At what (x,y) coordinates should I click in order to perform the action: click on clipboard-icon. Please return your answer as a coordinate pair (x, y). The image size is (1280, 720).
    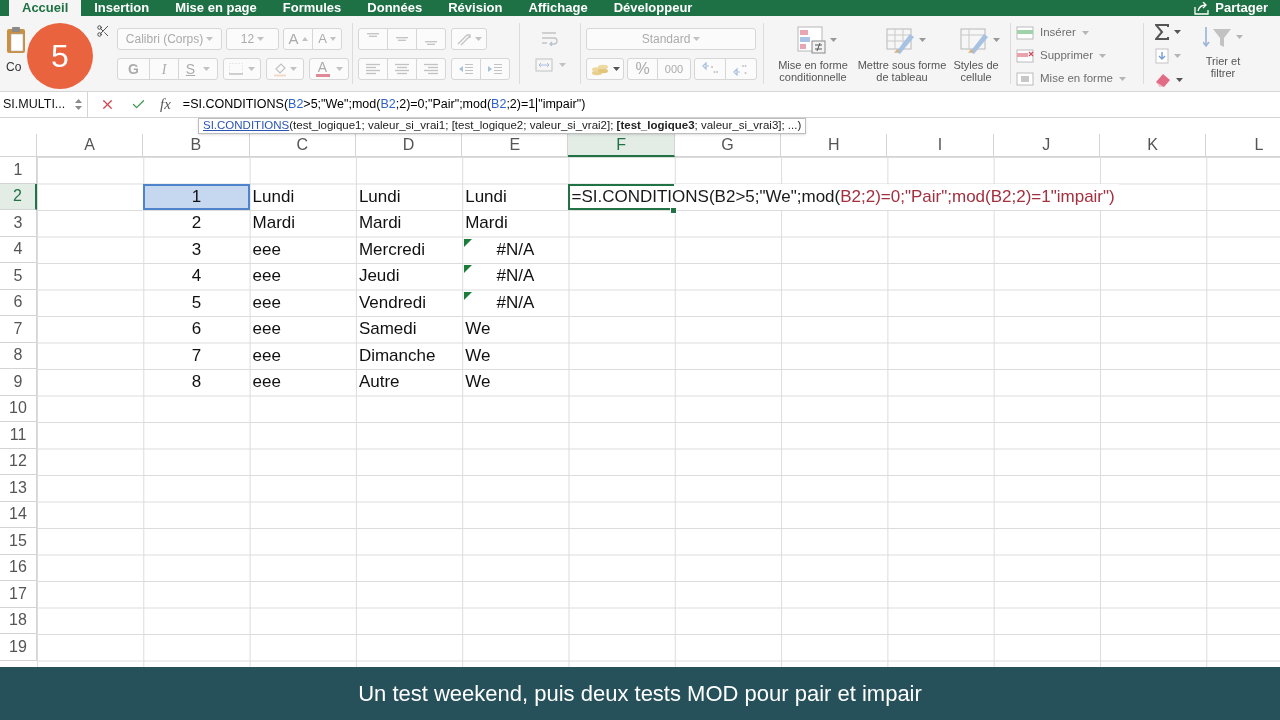
    Looking at the image, I should click on (16, 40).